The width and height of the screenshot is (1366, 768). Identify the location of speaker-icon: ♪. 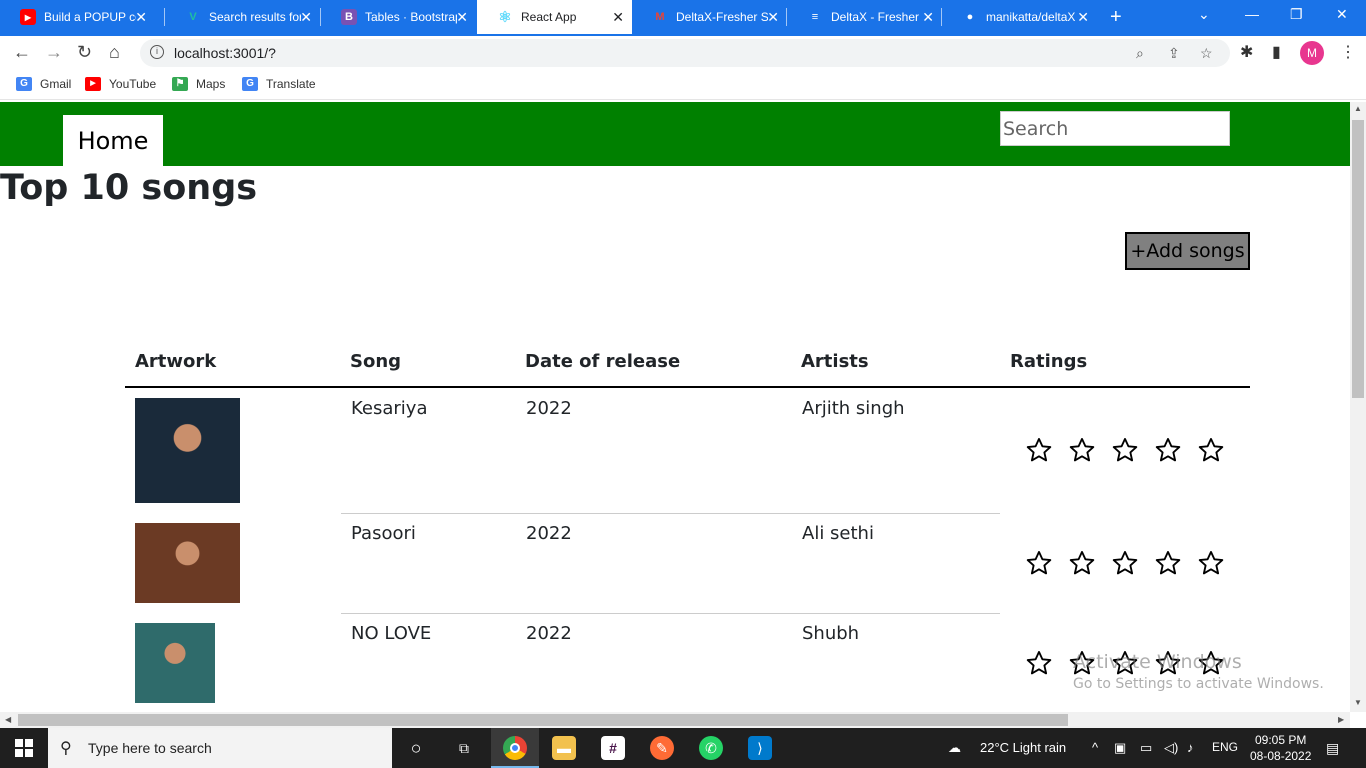
(1190, 747).